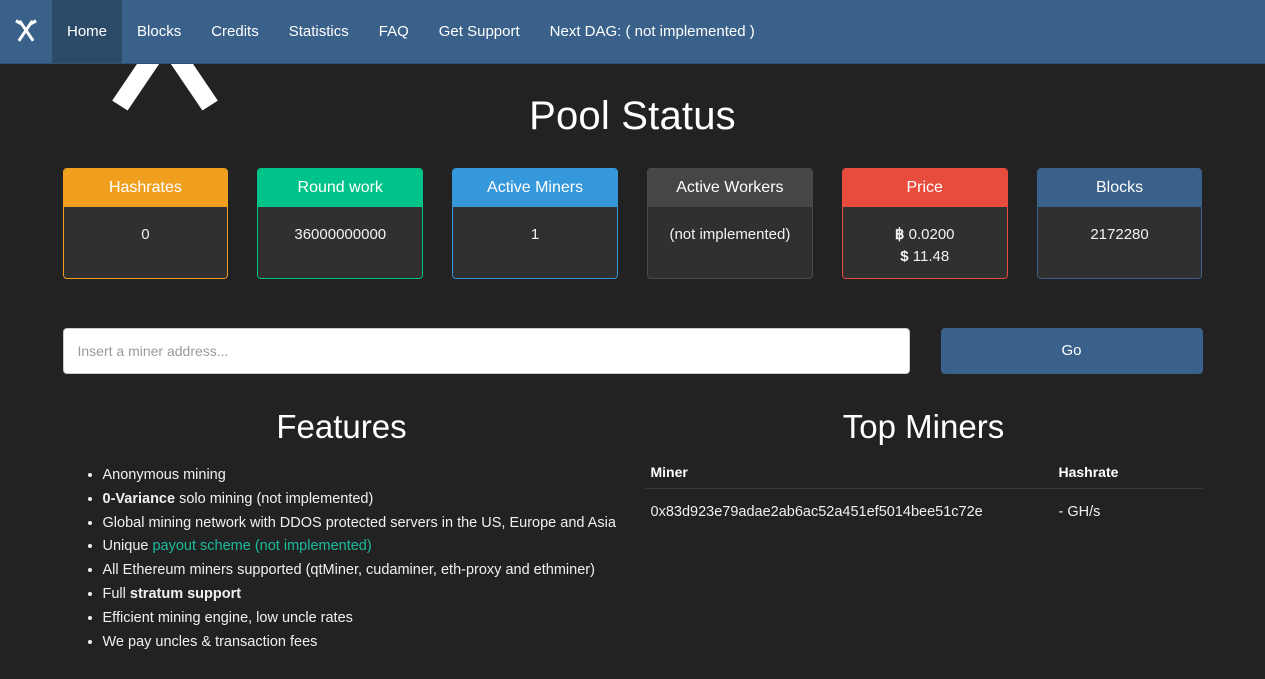 The height and width of the screenshot is (679, 1265). Describe the element at coordinates (362, 618) in the screenshot. I see `feature-item: Efficient mining engine, low uncle rates` at that location.